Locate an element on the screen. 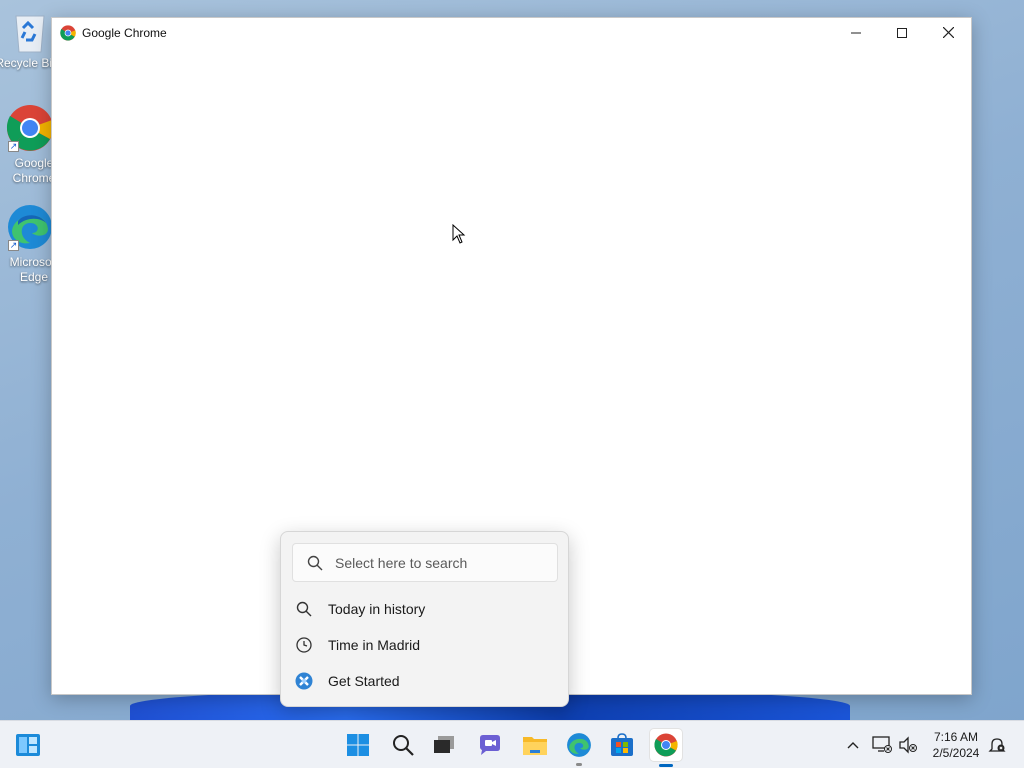  start-button is located at coordinates (358, 745).